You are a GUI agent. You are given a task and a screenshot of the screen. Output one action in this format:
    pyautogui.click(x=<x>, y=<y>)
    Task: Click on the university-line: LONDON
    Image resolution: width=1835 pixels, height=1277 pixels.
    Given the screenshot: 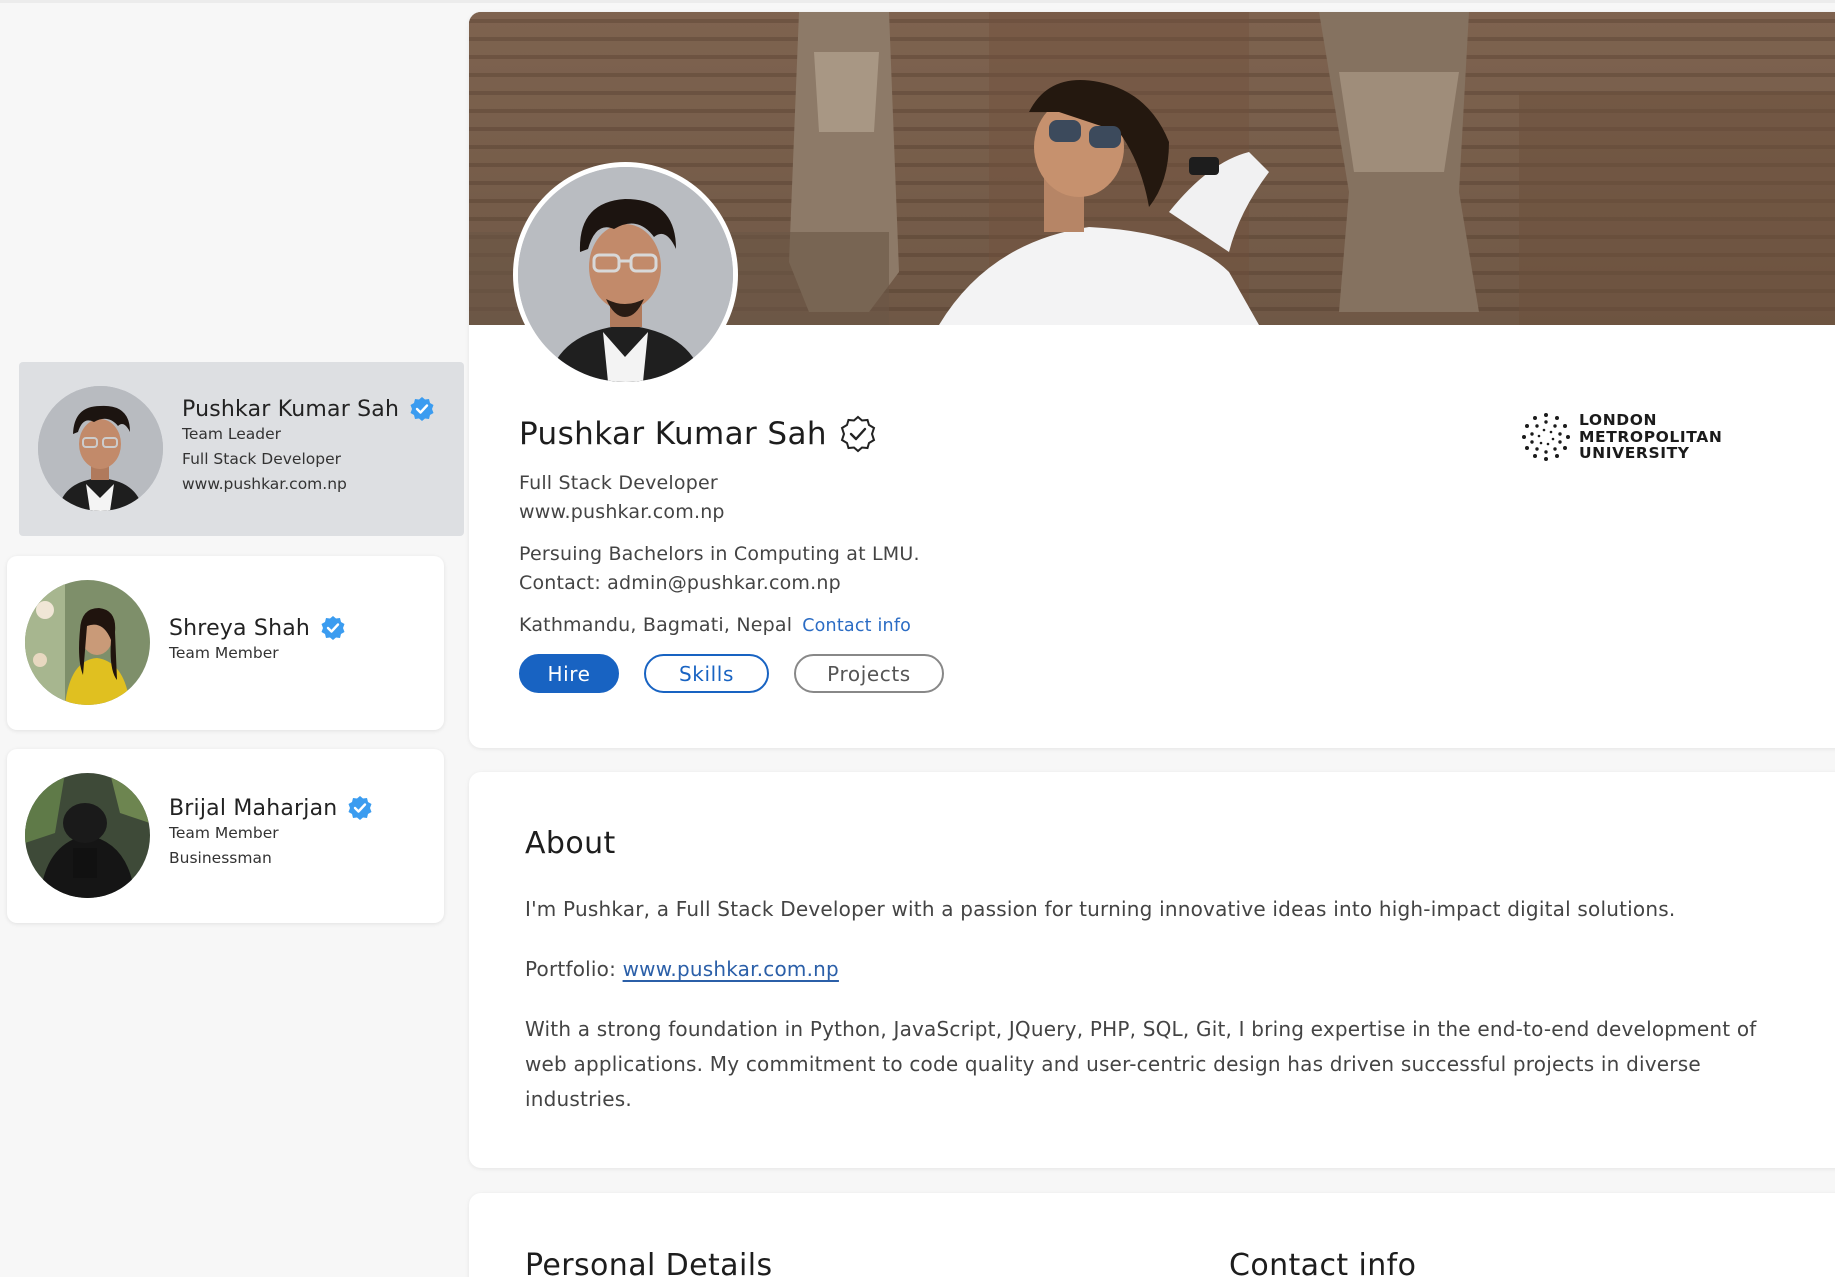 What is the action you would take?
    pyautogui.click(x=1618, y=420)
    